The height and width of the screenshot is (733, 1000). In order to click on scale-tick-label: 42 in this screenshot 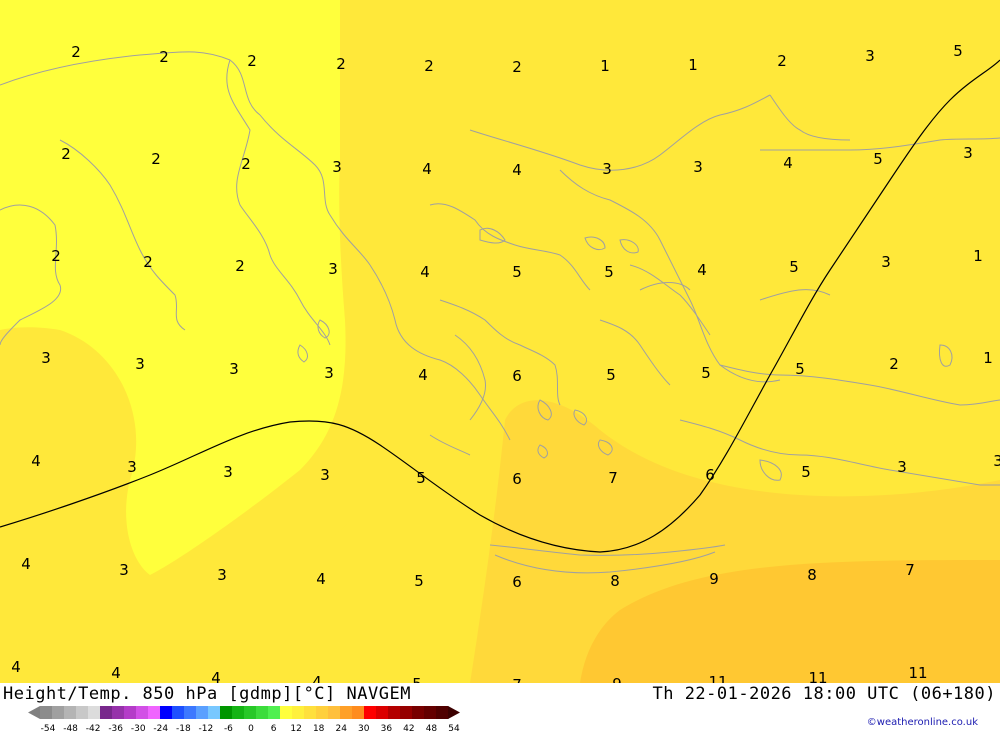, I will do `click(408, 728)`.